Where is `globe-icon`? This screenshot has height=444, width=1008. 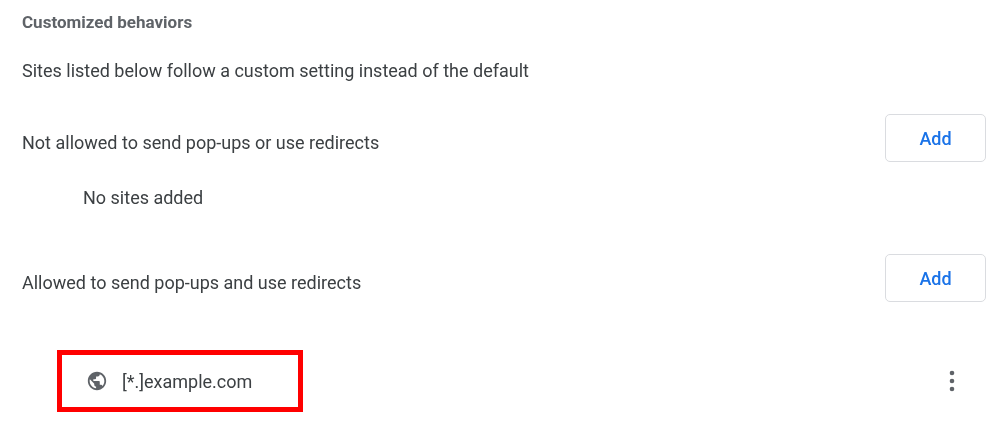
globe-icon is located at coordinates (97, 381).